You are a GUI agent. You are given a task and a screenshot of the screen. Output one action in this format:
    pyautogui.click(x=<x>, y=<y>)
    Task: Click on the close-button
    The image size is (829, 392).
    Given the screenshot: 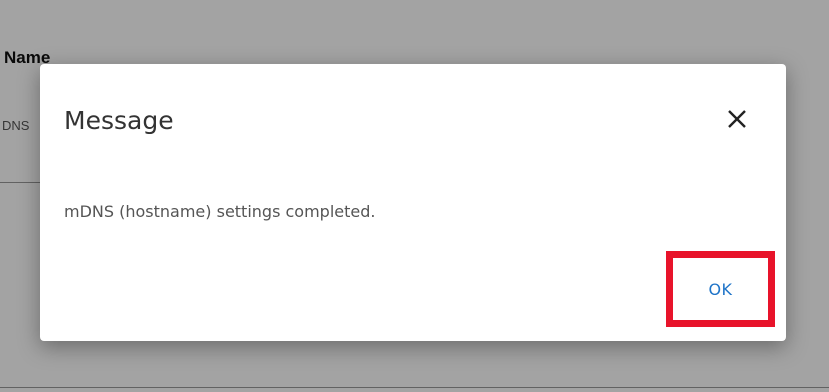 What is the action you would take?
    pyautogui.click(x=737, y=119)
    